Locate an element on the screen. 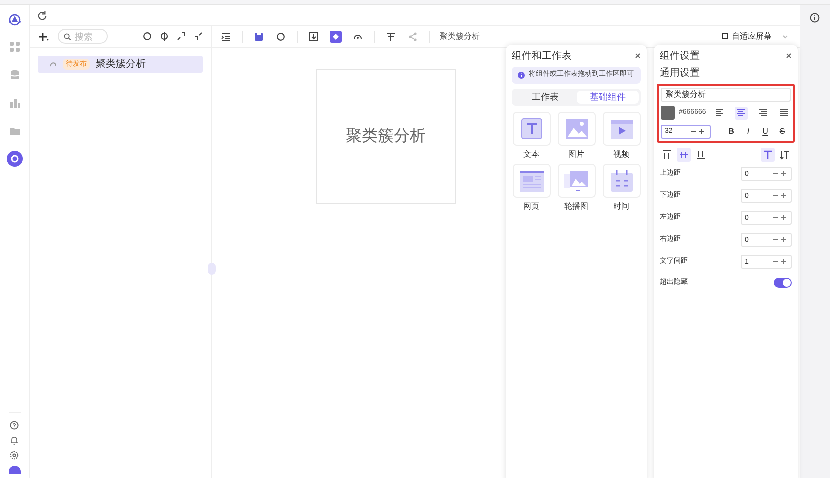 This screenshot has height=478, width=830. expand-icon is located at coordinates (181, 36).